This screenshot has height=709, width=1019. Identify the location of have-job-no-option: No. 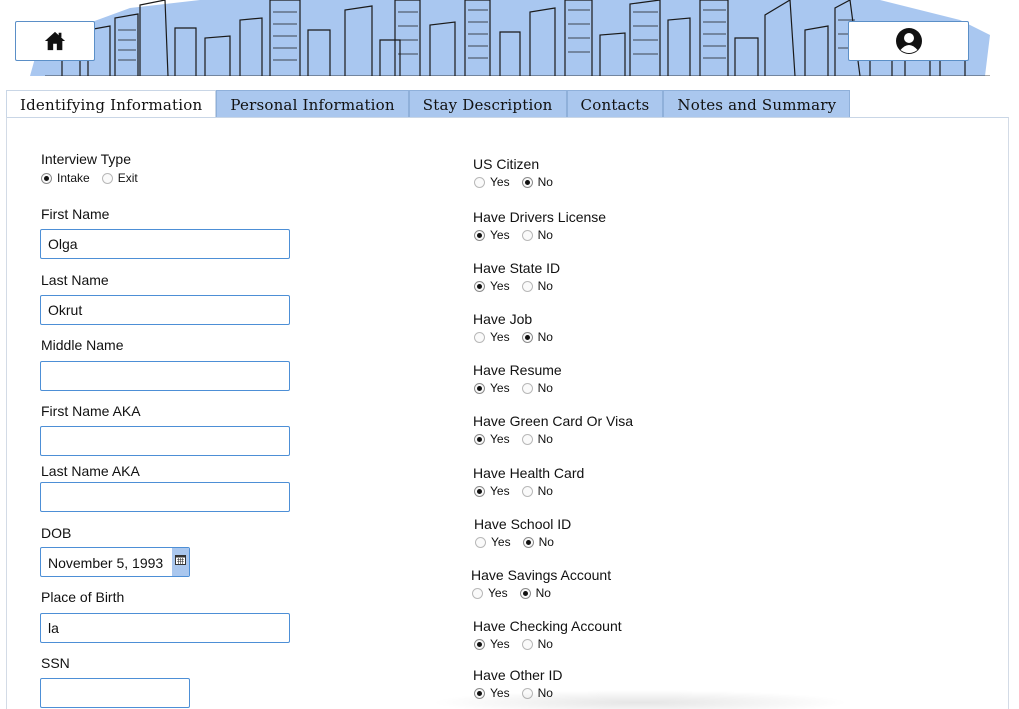
(537, 337).